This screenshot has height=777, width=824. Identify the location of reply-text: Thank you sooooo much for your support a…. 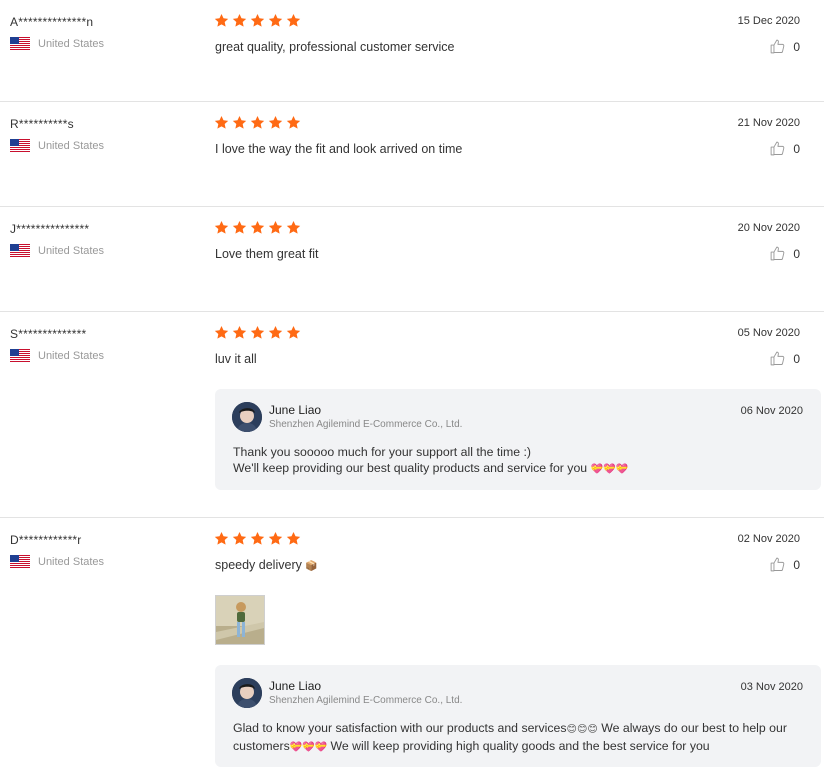
(518, 461).